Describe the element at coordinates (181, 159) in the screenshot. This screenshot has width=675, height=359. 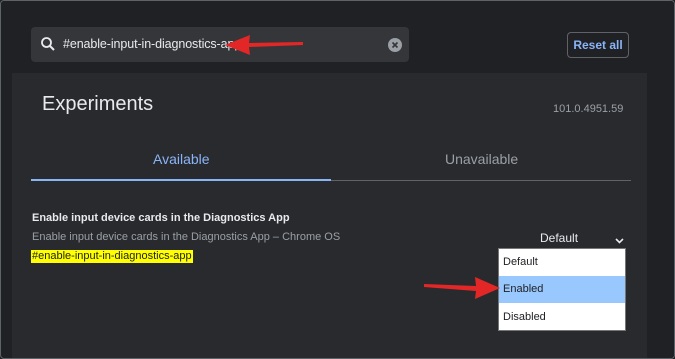
I see `tab-available: Available` at that location.